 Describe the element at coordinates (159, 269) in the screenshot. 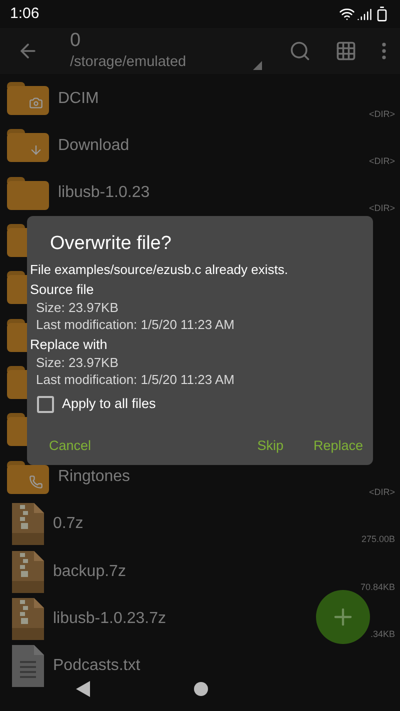

I see `dialog-message: File examples/source/ezusb.c already exists.` at that location.